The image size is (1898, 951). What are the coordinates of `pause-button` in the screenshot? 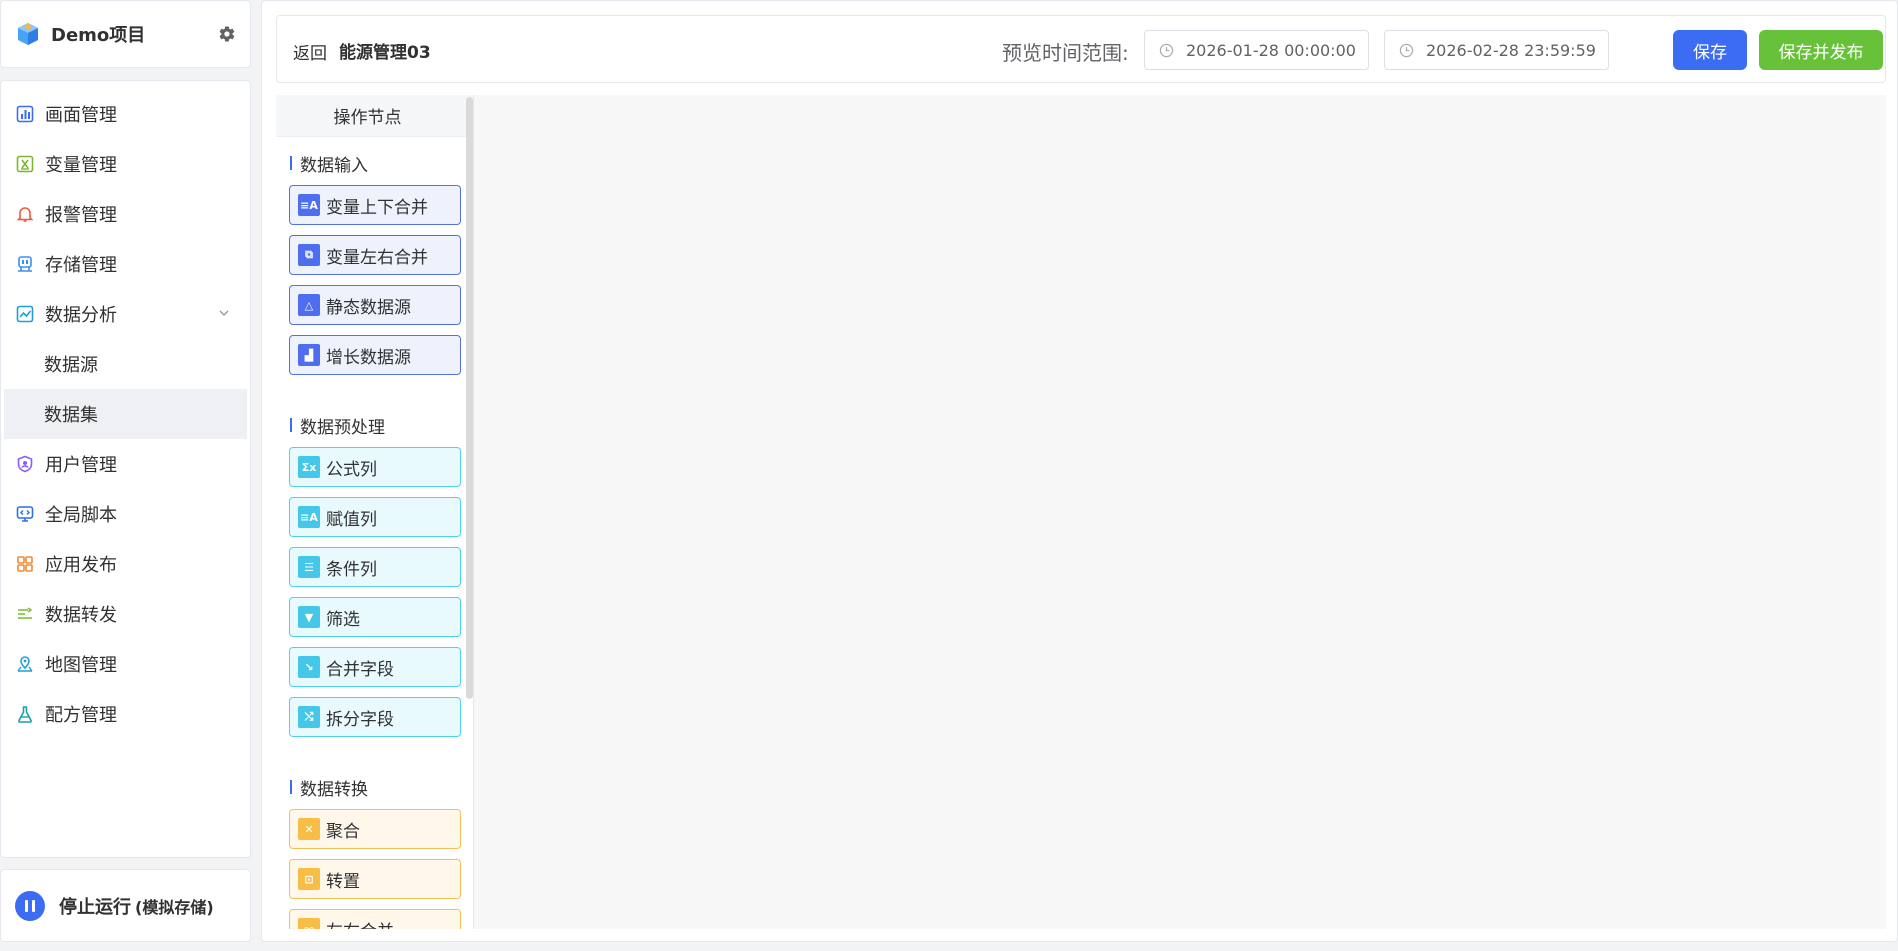 It's located at (30, 905).